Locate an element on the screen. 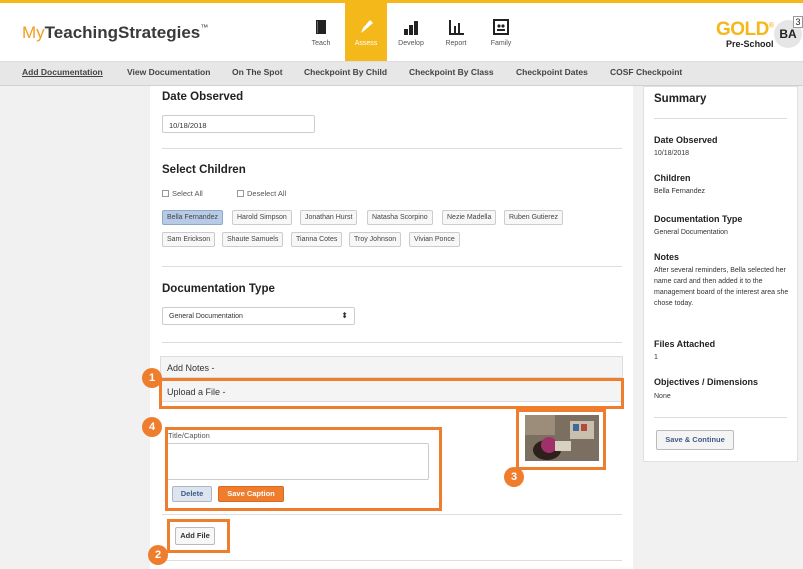 The width and height of the screenshot is (803, 569). nav-teach: Teach is located at coordinates (321, 32).